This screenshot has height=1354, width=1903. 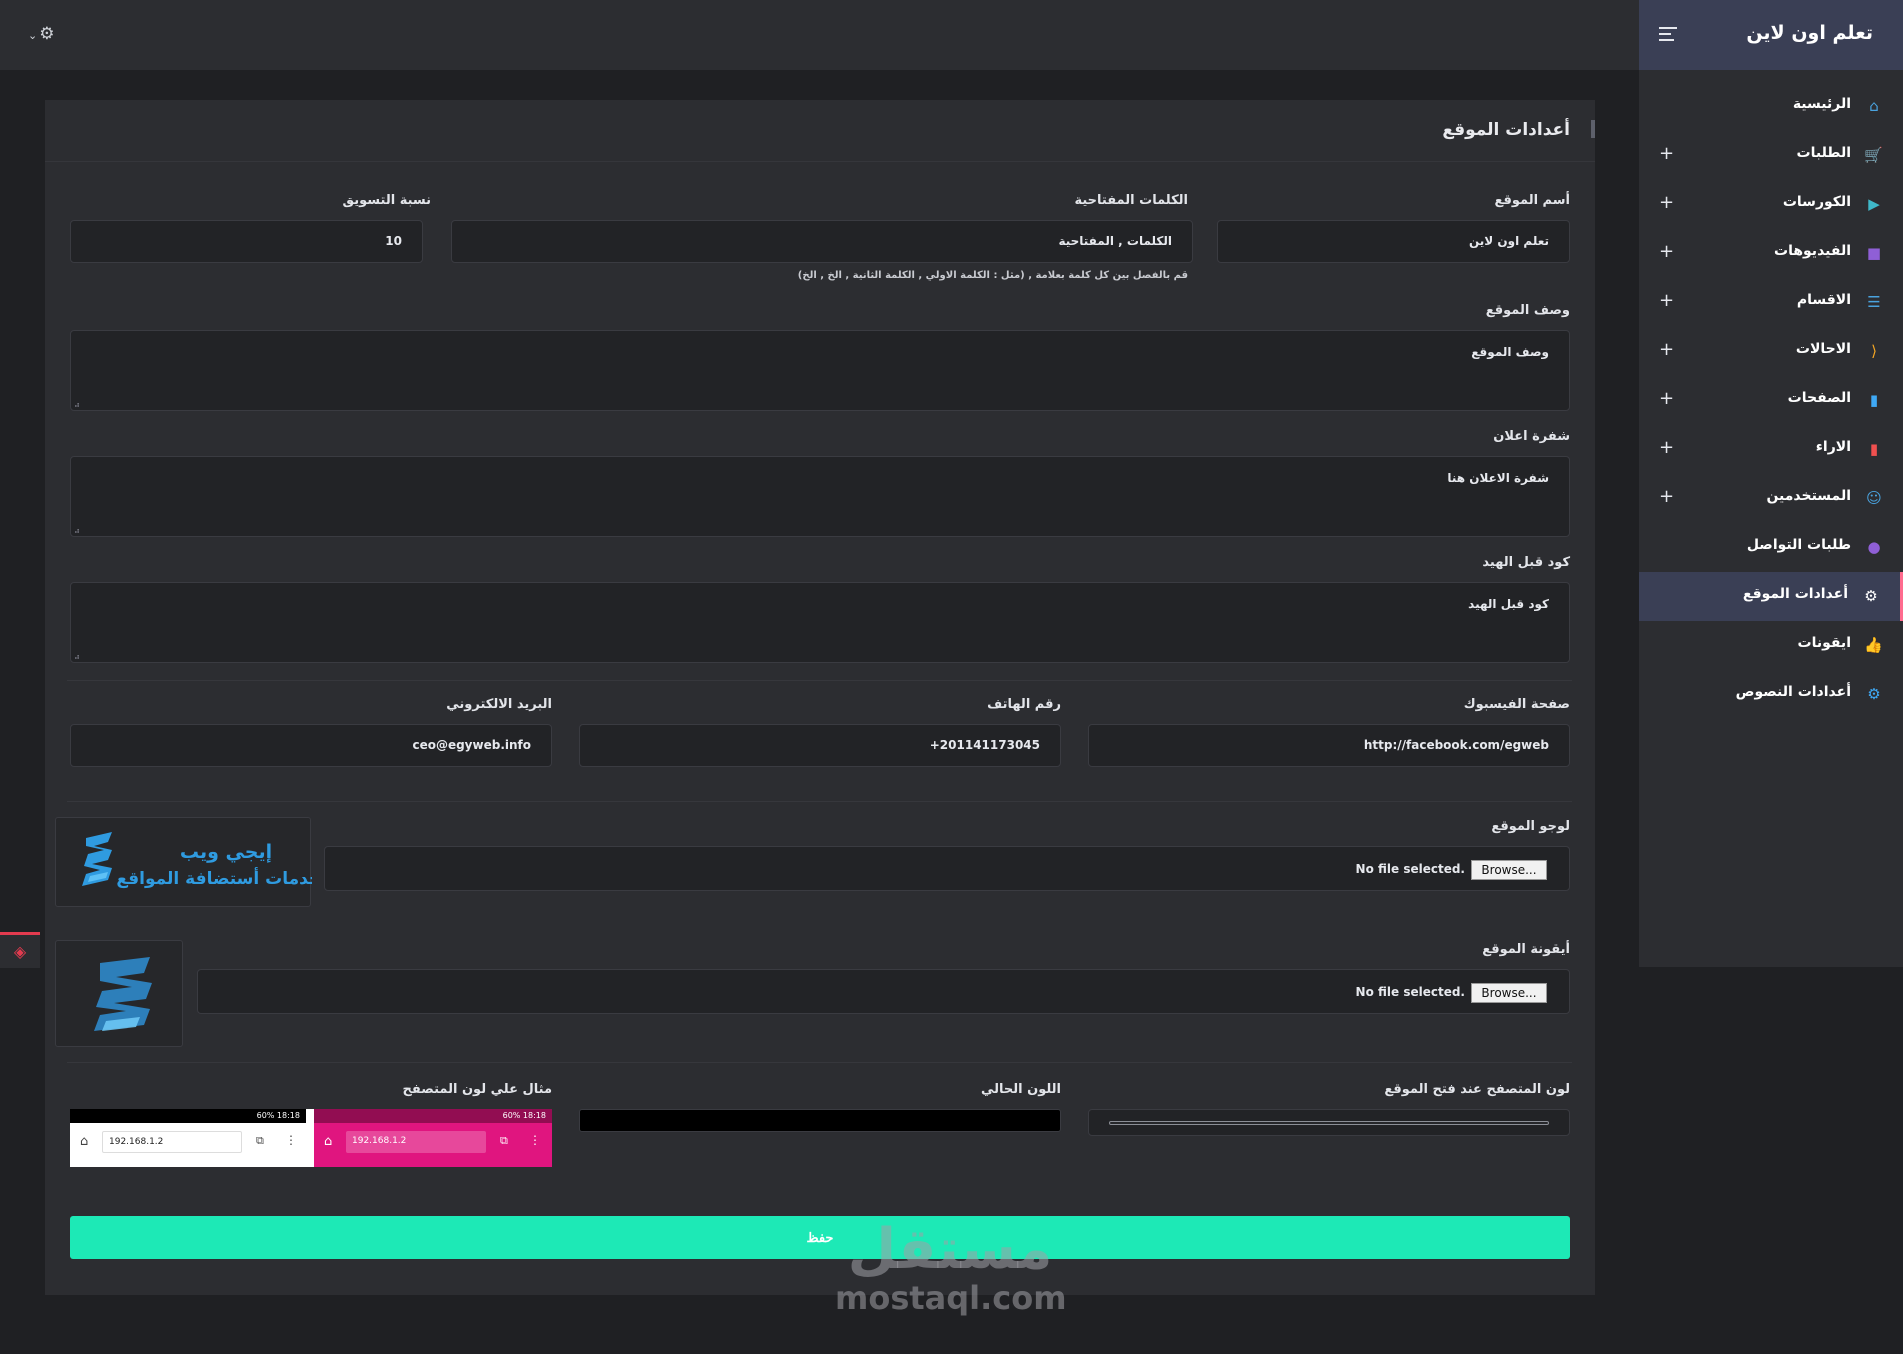 I want to click on sidebar-item: ⚙ أعدادات الموقع, so click(x=1771, y=596).